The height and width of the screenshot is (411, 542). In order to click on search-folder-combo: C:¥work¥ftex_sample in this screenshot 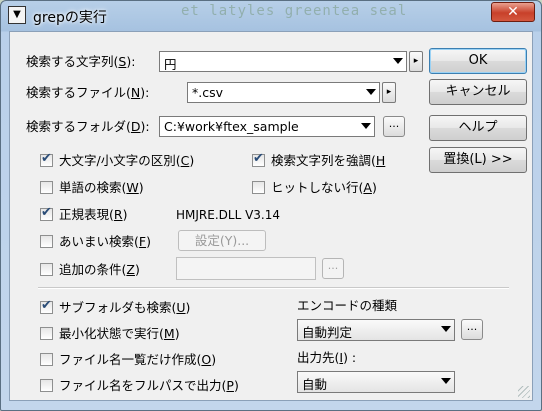, I will do `click(267, 126)`.